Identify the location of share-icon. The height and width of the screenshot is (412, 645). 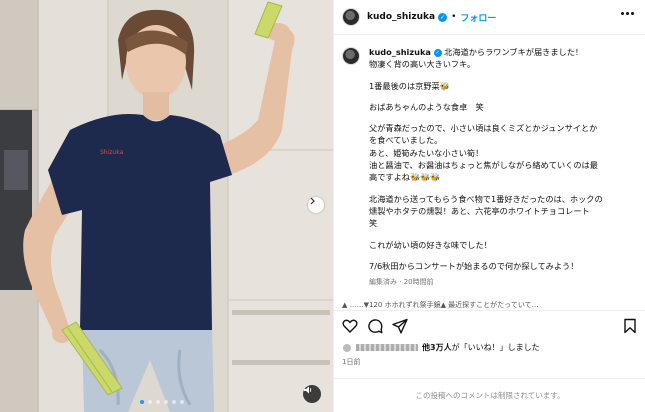
(400, 326).